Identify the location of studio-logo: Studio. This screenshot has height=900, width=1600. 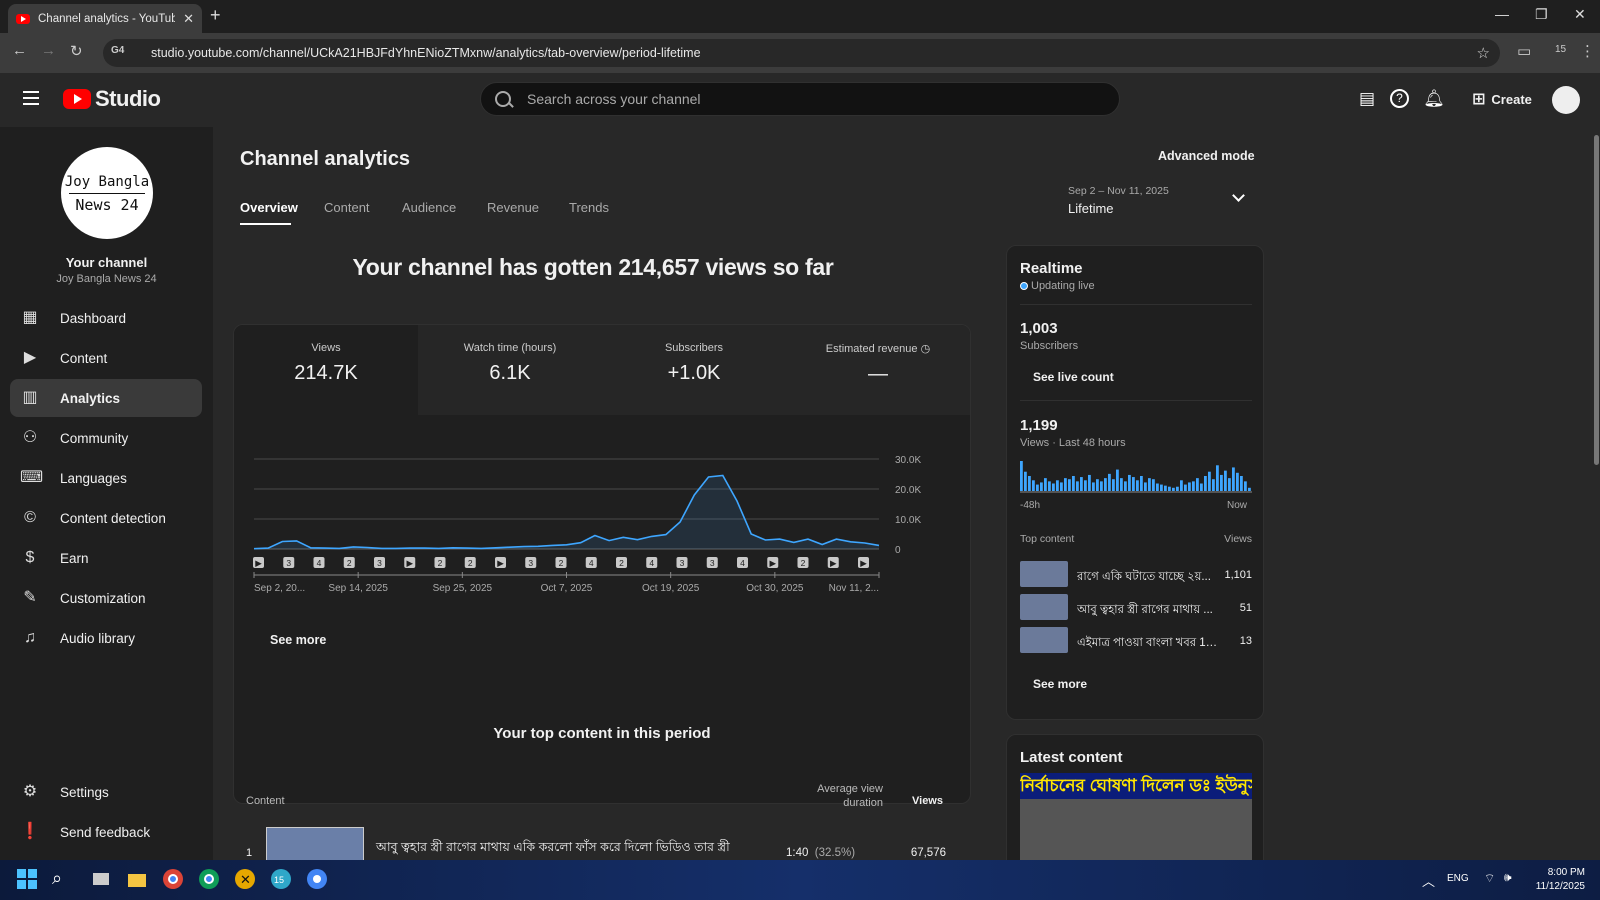
(112, 99).